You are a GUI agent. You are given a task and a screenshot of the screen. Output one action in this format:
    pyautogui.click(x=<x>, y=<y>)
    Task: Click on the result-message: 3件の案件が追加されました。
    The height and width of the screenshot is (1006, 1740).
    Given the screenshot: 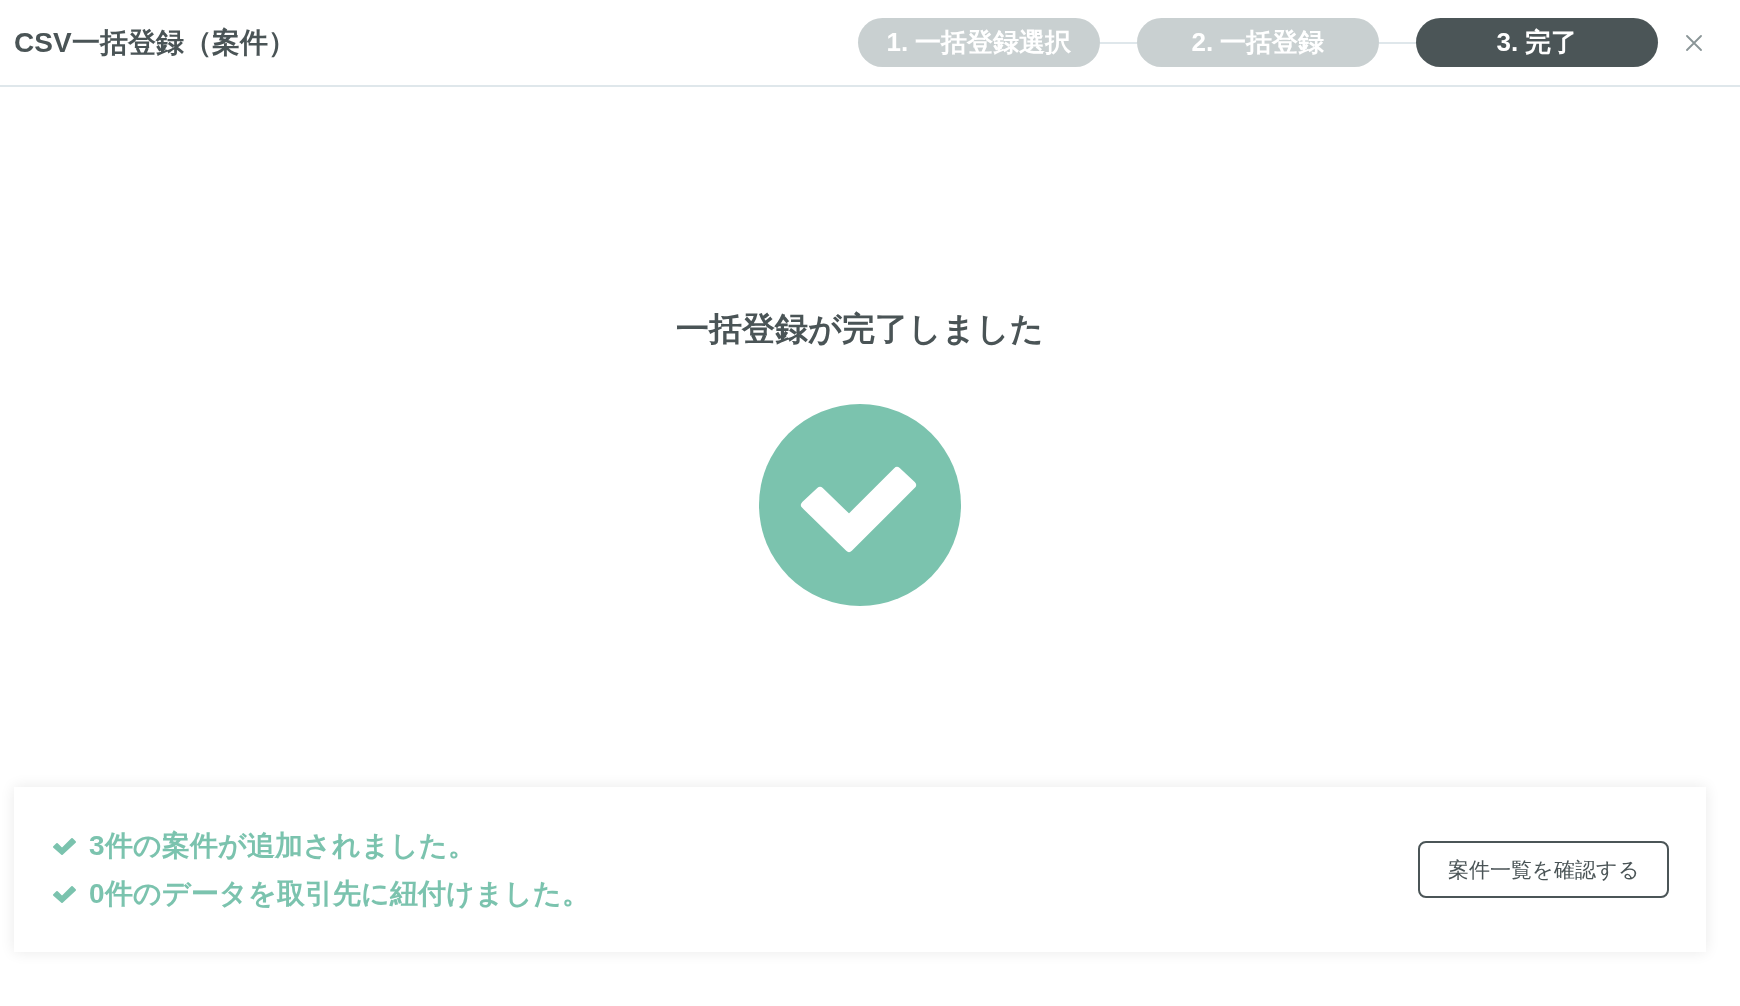 What is the action you would take?
    pyautogui.click(x=282, y=845)
    